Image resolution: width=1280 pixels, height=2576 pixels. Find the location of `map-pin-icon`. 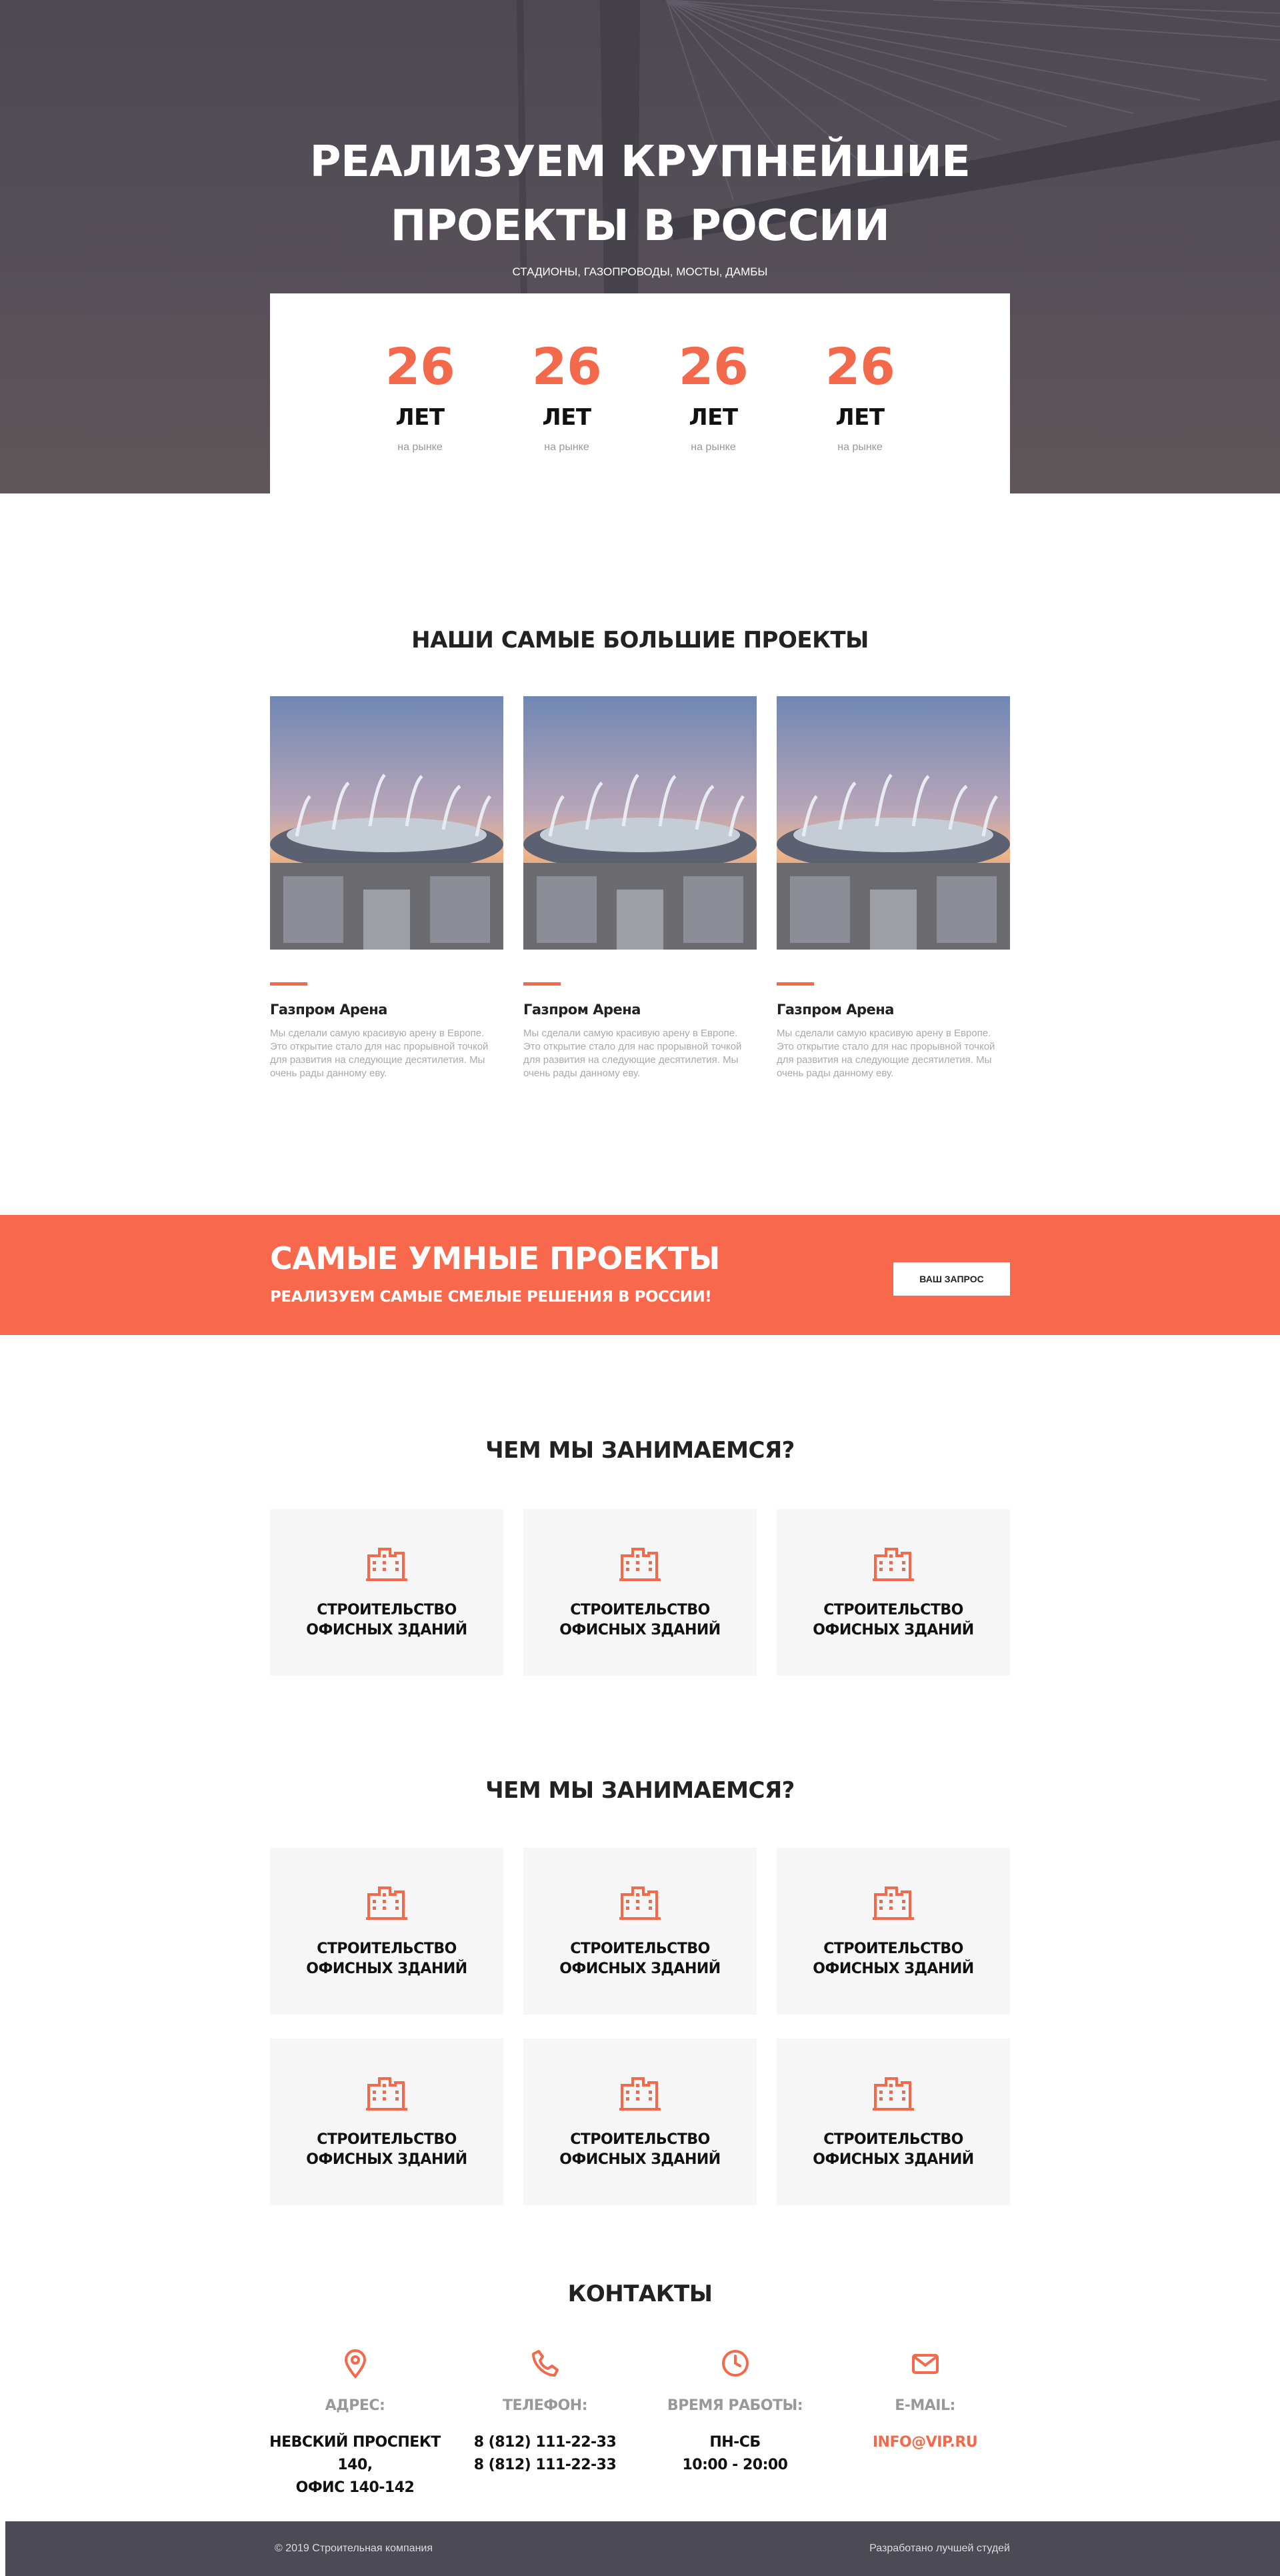

map-pin-icon is located at coordinates (355, 2364).